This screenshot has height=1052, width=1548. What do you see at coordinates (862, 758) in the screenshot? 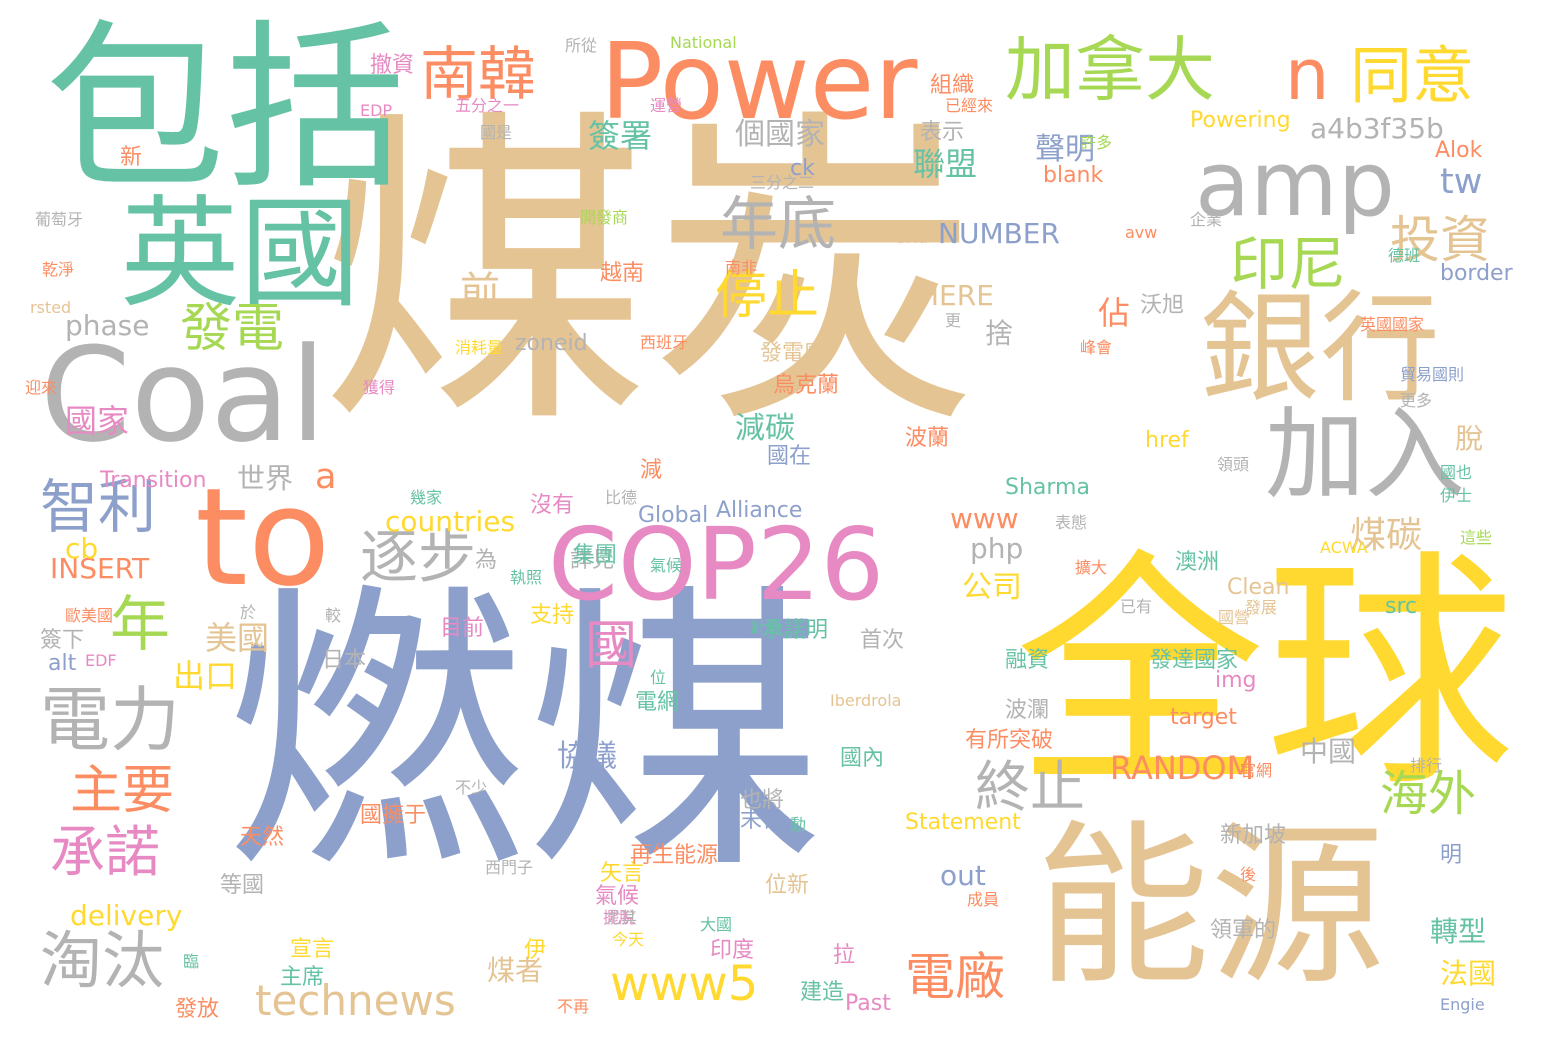
I see `cloud-word: 國內` at bounding box center [862, 758].